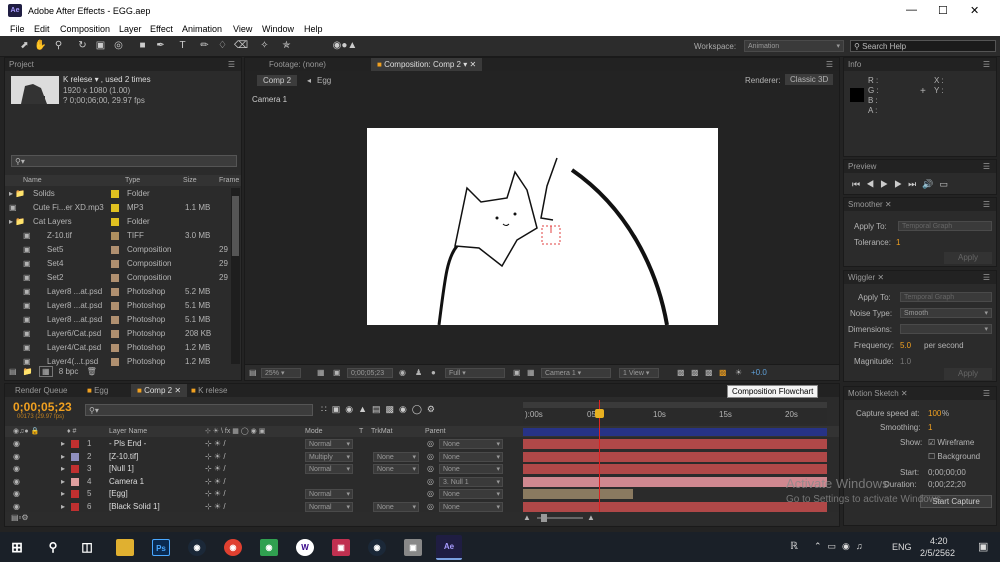 The image size is (1000, 562). What do you see at coordinates (911, 10) in the screenshot?
I see `minimize-icon: —` at bounding box center [911, 10].